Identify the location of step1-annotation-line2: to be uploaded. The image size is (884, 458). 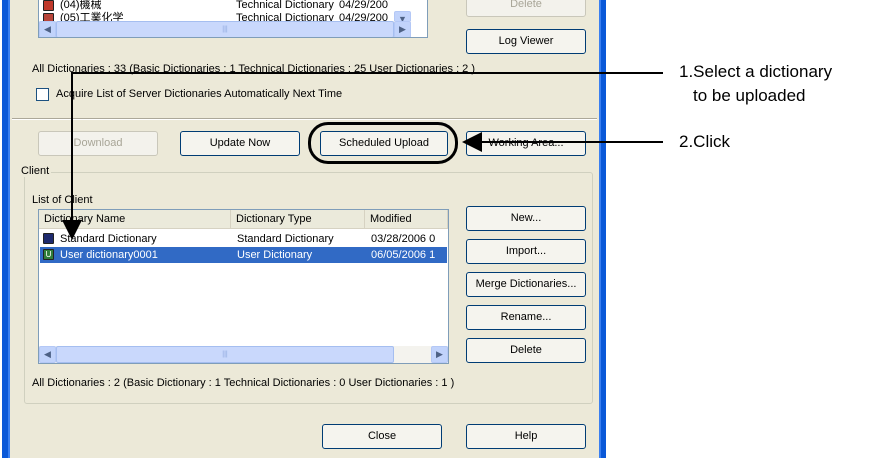
(749, 95).